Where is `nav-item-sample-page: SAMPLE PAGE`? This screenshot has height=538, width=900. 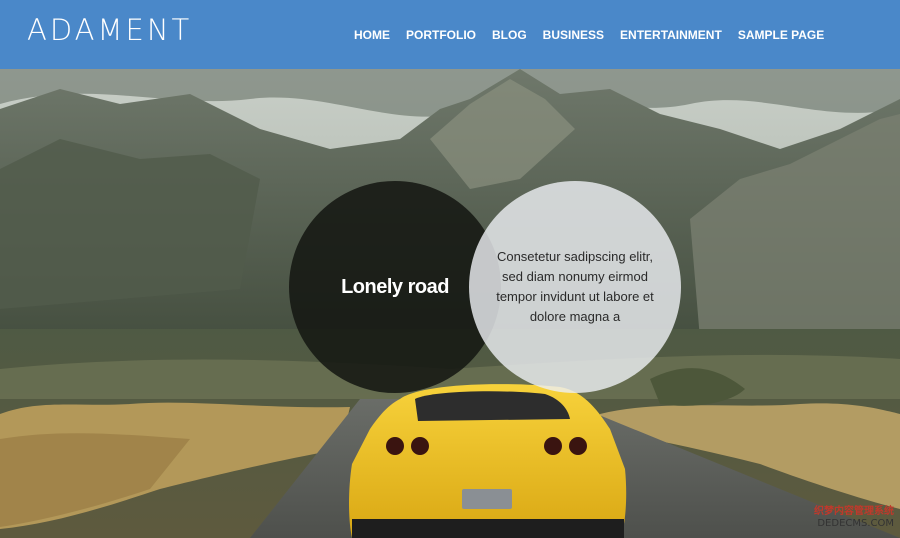 nav-item-sample-page: SAMPLE PAGE is located at coordinates (781, 35).